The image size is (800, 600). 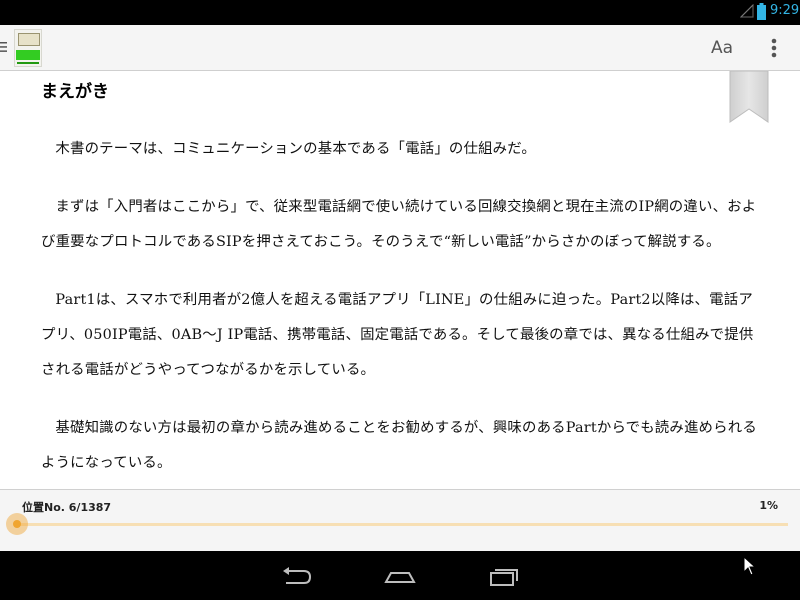 What do you see at coordinates (16, 524) in the screenshot?
I see `progress-thumb` at bounding box center [16, 524].